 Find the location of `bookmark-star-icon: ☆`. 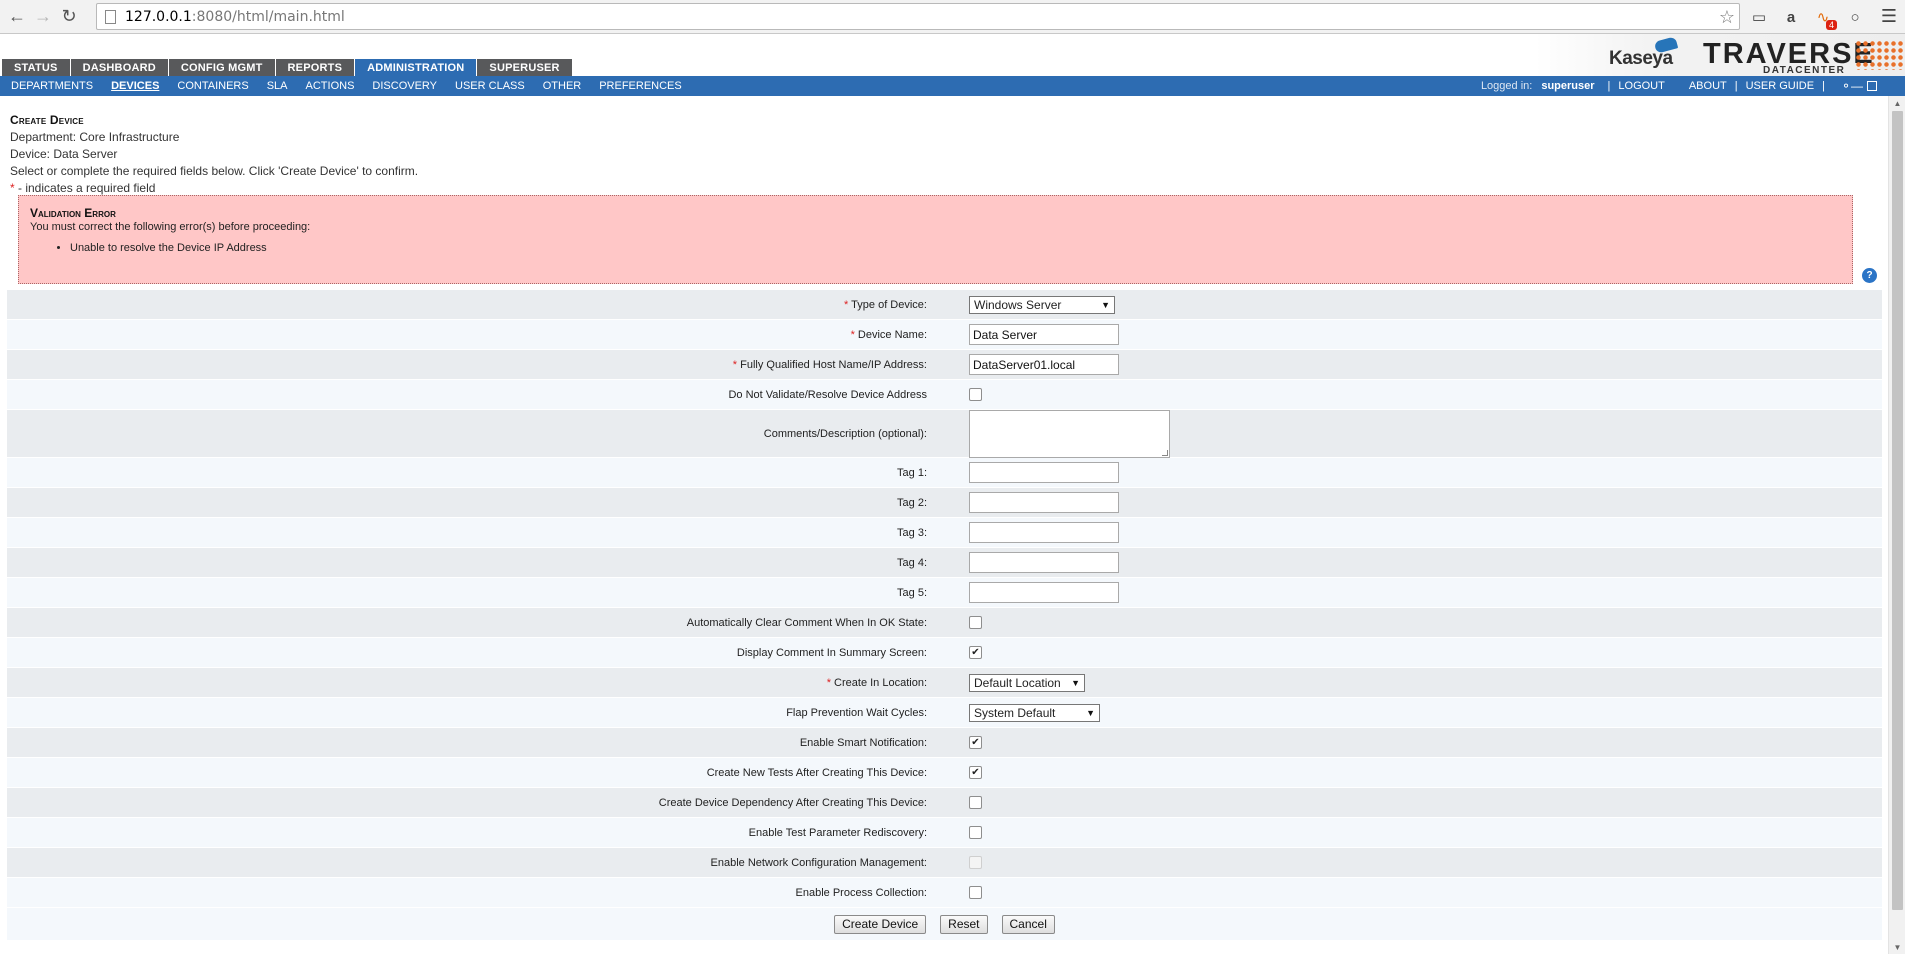

bookmark-star-icon: ☆ is located at coordinates (1727, 17).